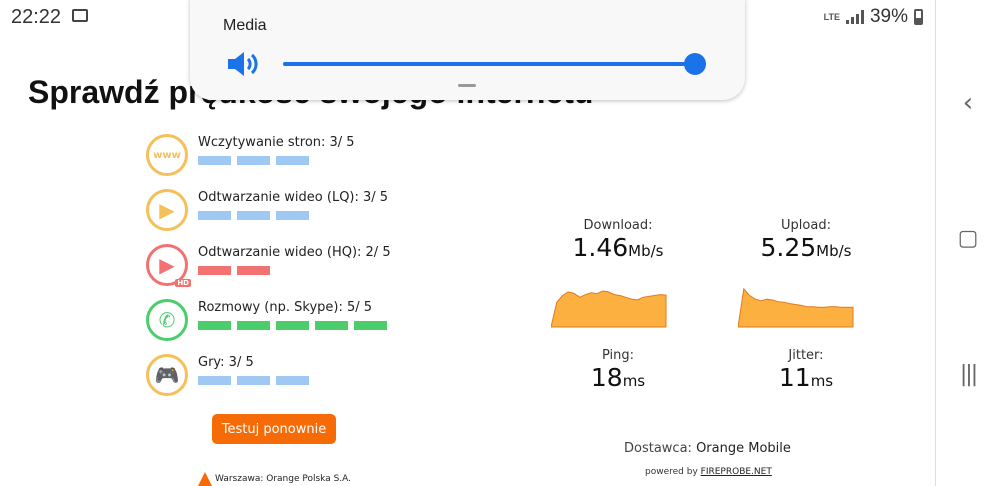 Image resolution: width=999 pixels, height=486 pixels. I want to click on rating-row: ✆ Rozmowy (np. Skype): 5/ 5, so click(266, 320).